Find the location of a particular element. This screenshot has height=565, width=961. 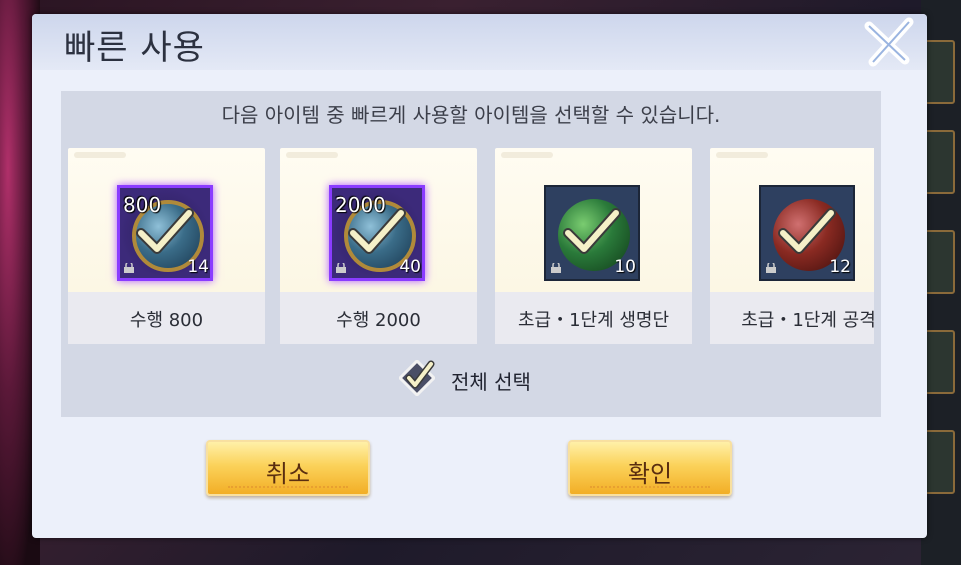

dialog-titlebar: 빠른 사용 is located at coordinates (479, 42).